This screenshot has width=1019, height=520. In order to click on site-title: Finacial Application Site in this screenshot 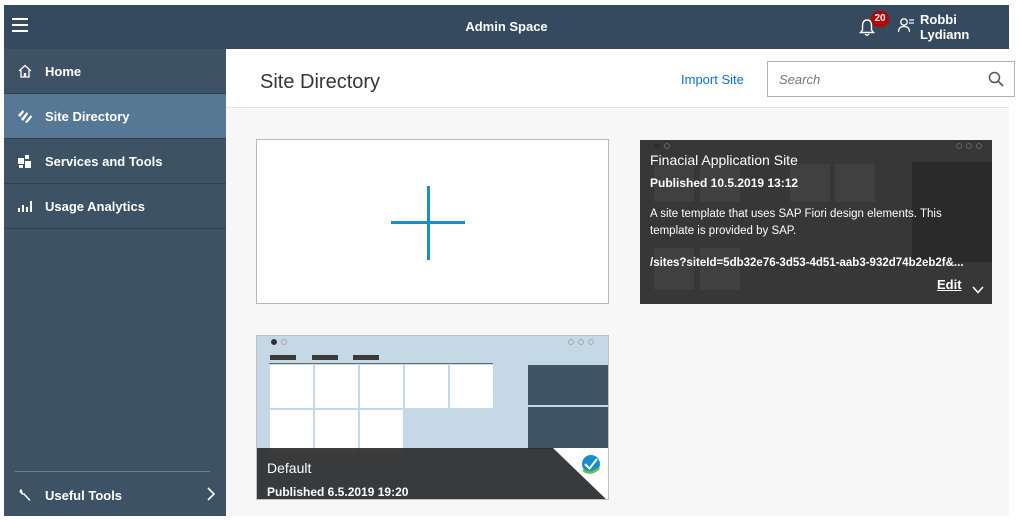, I will do `click(724, 160)`.